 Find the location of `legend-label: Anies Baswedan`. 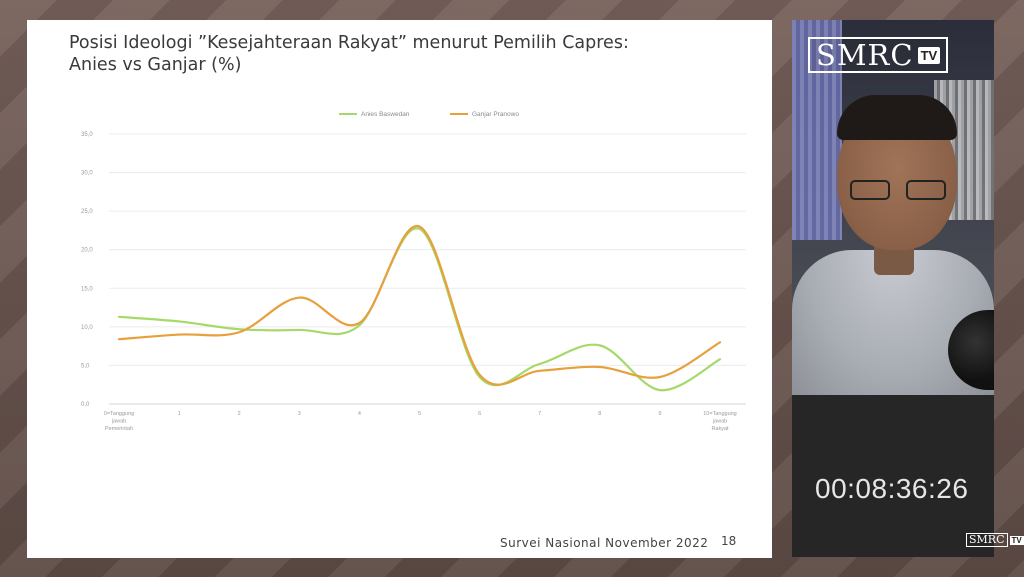

legend-label: Anies Baswedan is located at coordinates (385, 114).